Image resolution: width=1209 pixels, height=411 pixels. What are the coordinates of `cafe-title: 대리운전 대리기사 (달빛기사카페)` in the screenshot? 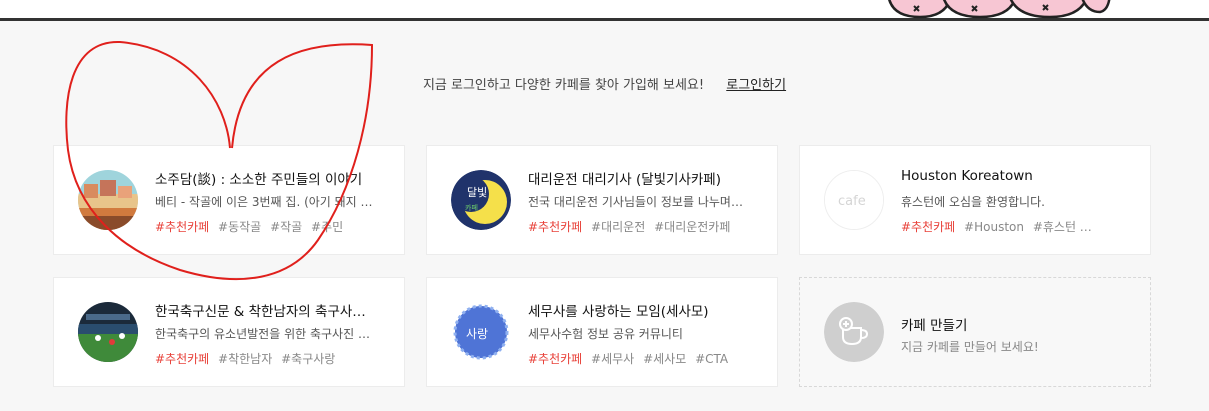 It's located at (642, 178).